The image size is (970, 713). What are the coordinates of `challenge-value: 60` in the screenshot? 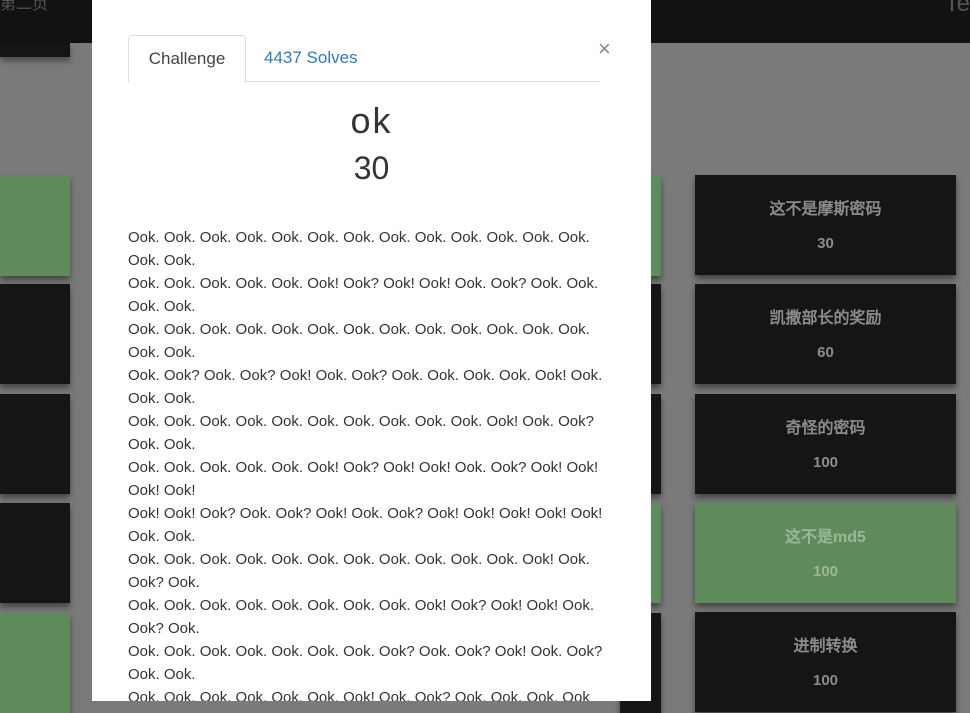 It's located at (825, 352).